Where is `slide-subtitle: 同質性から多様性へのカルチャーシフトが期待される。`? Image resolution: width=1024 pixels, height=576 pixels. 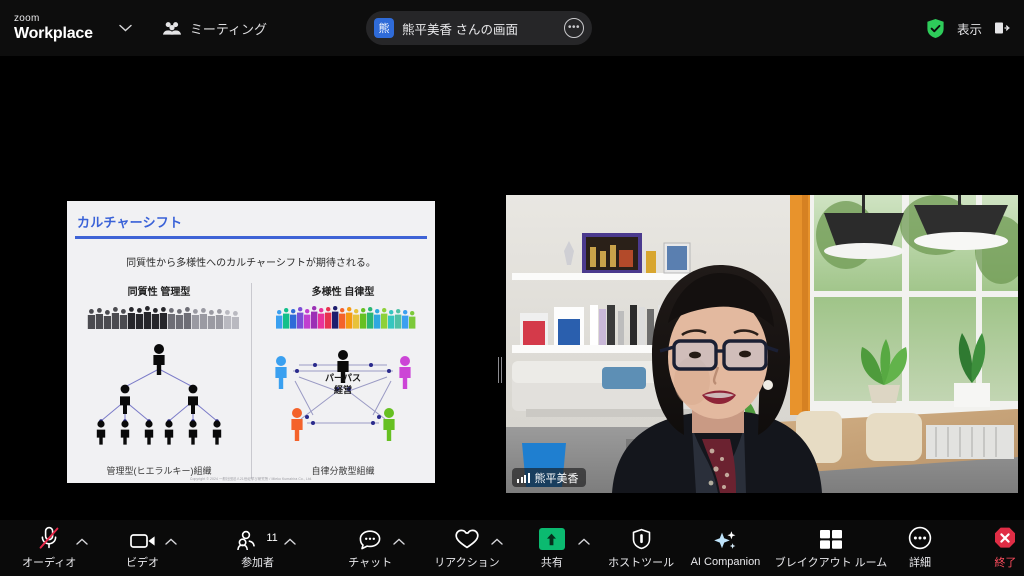 slide-subtitle: 同質性から多様性へのカルチャーシフトが期待される。 is located at coordinates (251, 263).